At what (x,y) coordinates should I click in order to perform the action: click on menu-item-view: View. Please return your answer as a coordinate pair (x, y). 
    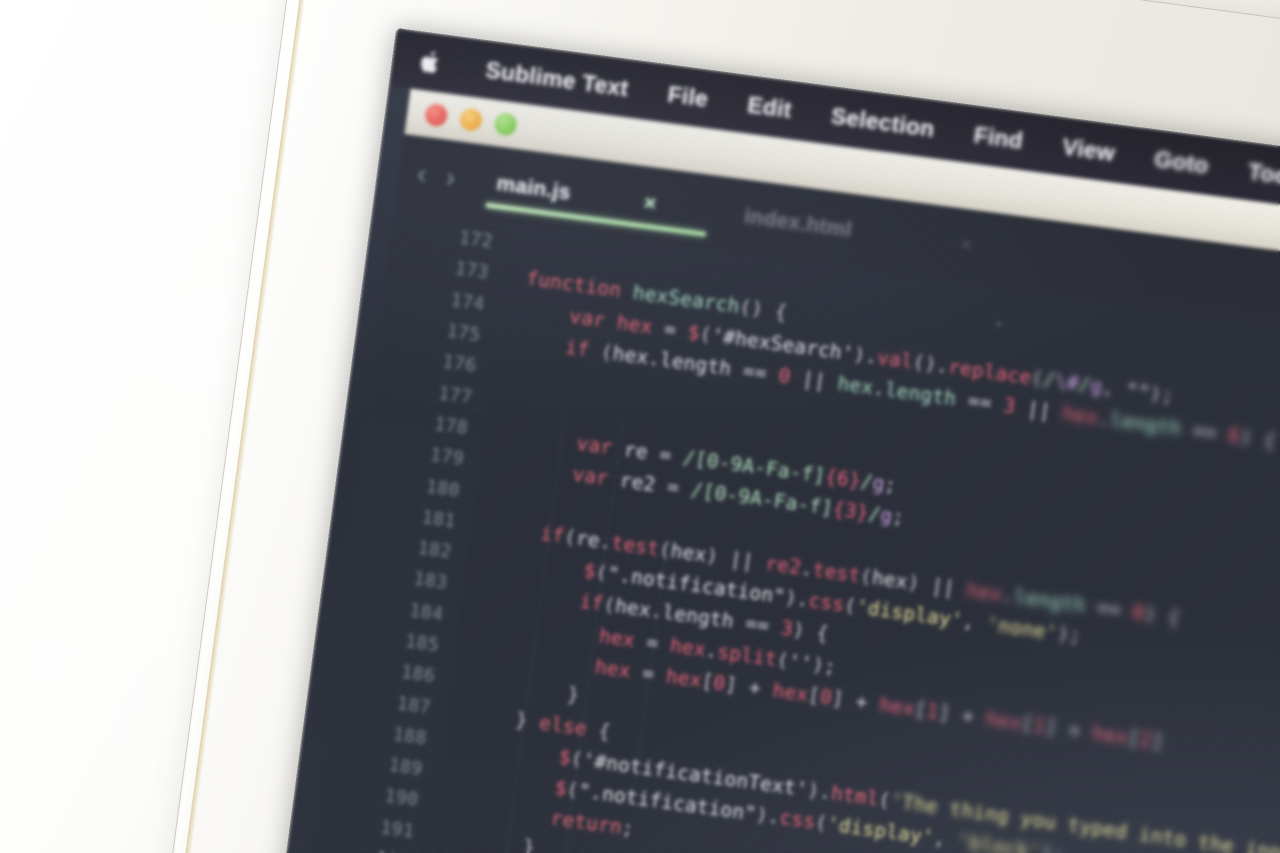
    Looking at the image, I should click on (1089, 150).